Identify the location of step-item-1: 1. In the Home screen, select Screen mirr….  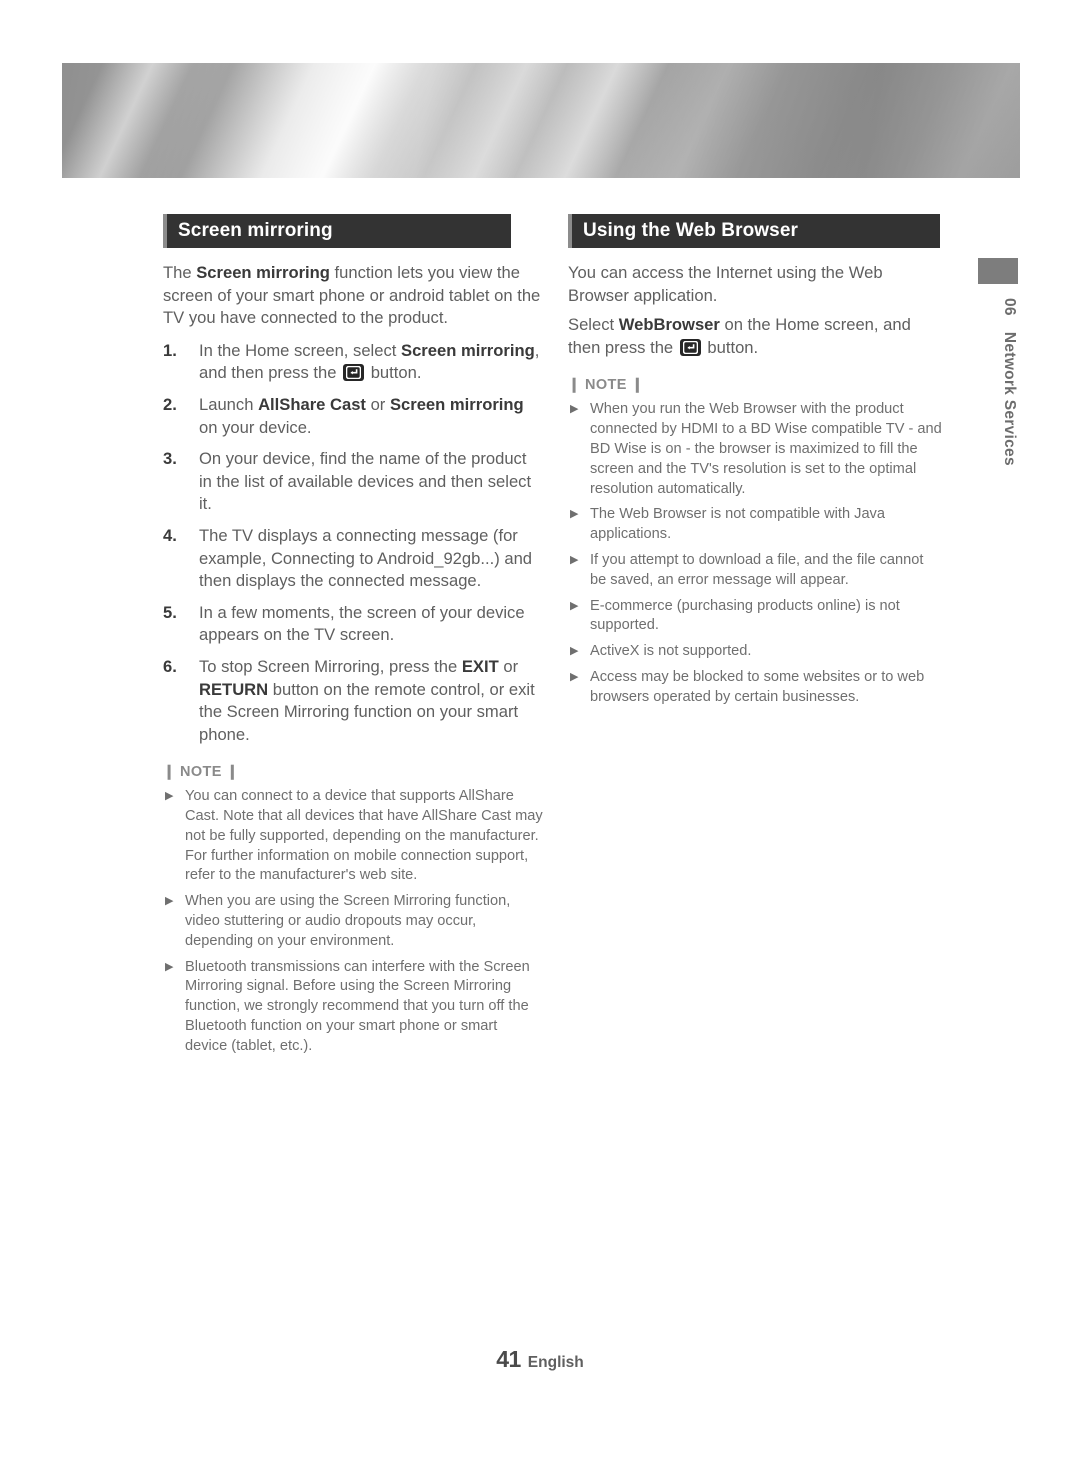
(353, 362).